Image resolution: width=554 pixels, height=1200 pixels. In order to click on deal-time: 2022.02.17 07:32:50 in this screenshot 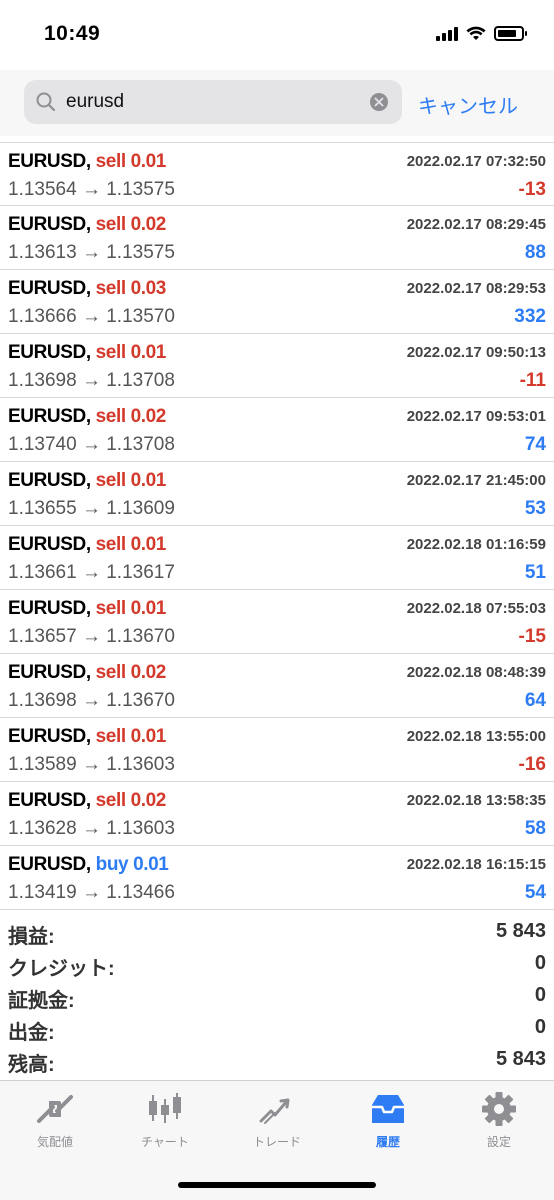, I will do `click(476, 161)`.